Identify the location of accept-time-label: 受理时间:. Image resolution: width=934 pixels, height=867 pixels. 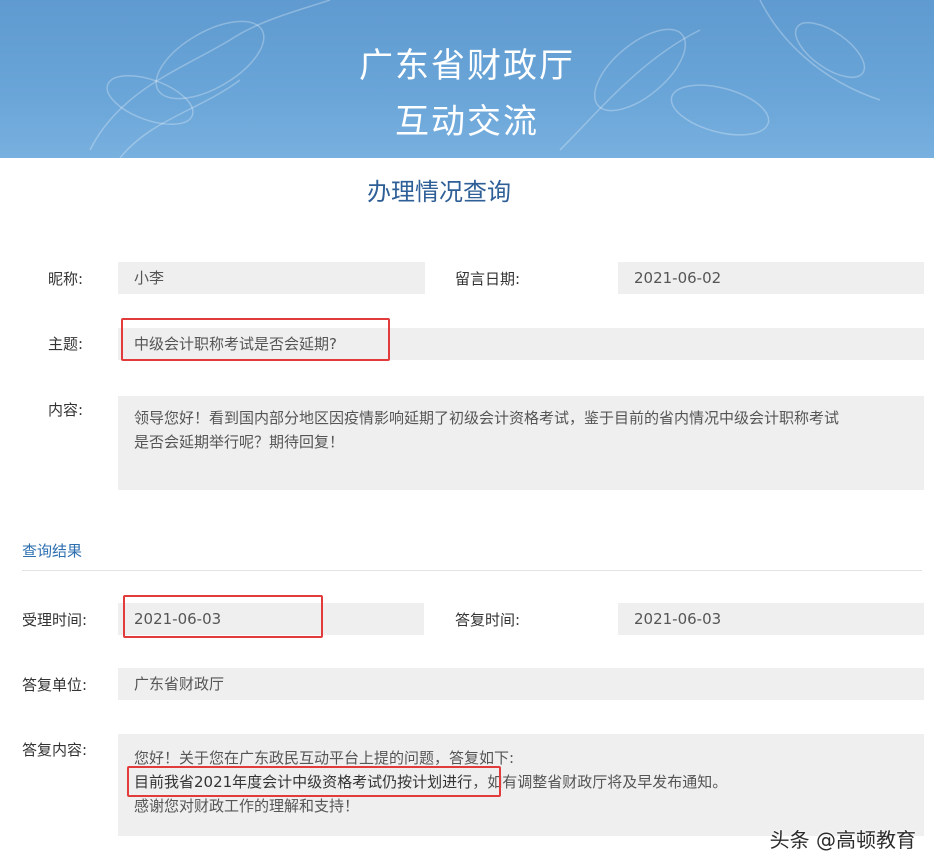
(55, 620).